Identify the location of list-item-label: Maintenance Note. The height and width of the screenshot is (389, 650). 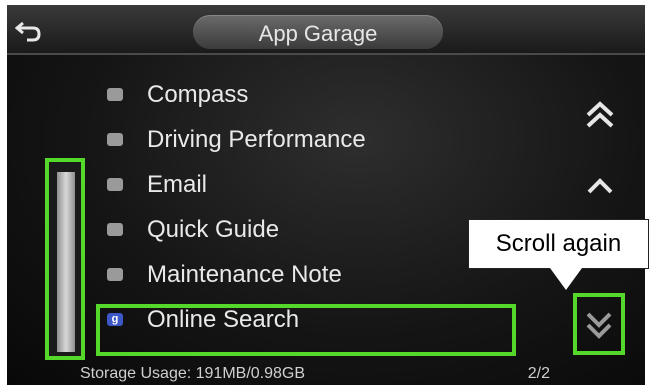
(244, 274).